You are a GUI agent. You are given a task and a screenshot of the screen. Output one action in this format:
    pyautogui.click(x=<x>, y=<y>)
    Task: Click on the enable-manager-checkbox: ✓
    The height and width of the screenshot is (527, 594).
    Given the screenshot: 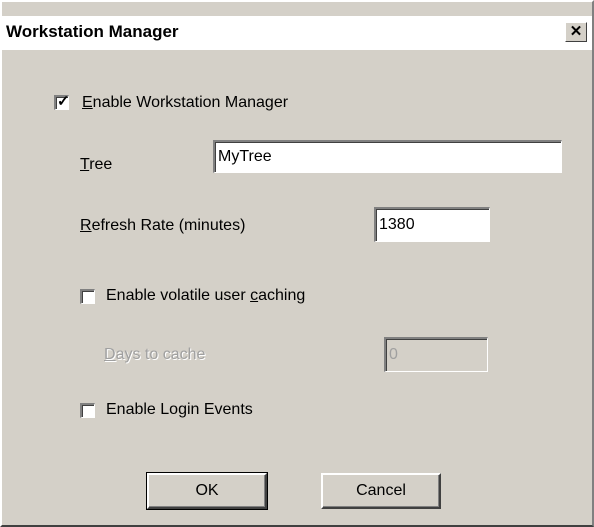 What is the action you would take?
    pyautogui.click(x=62, y=101)
    